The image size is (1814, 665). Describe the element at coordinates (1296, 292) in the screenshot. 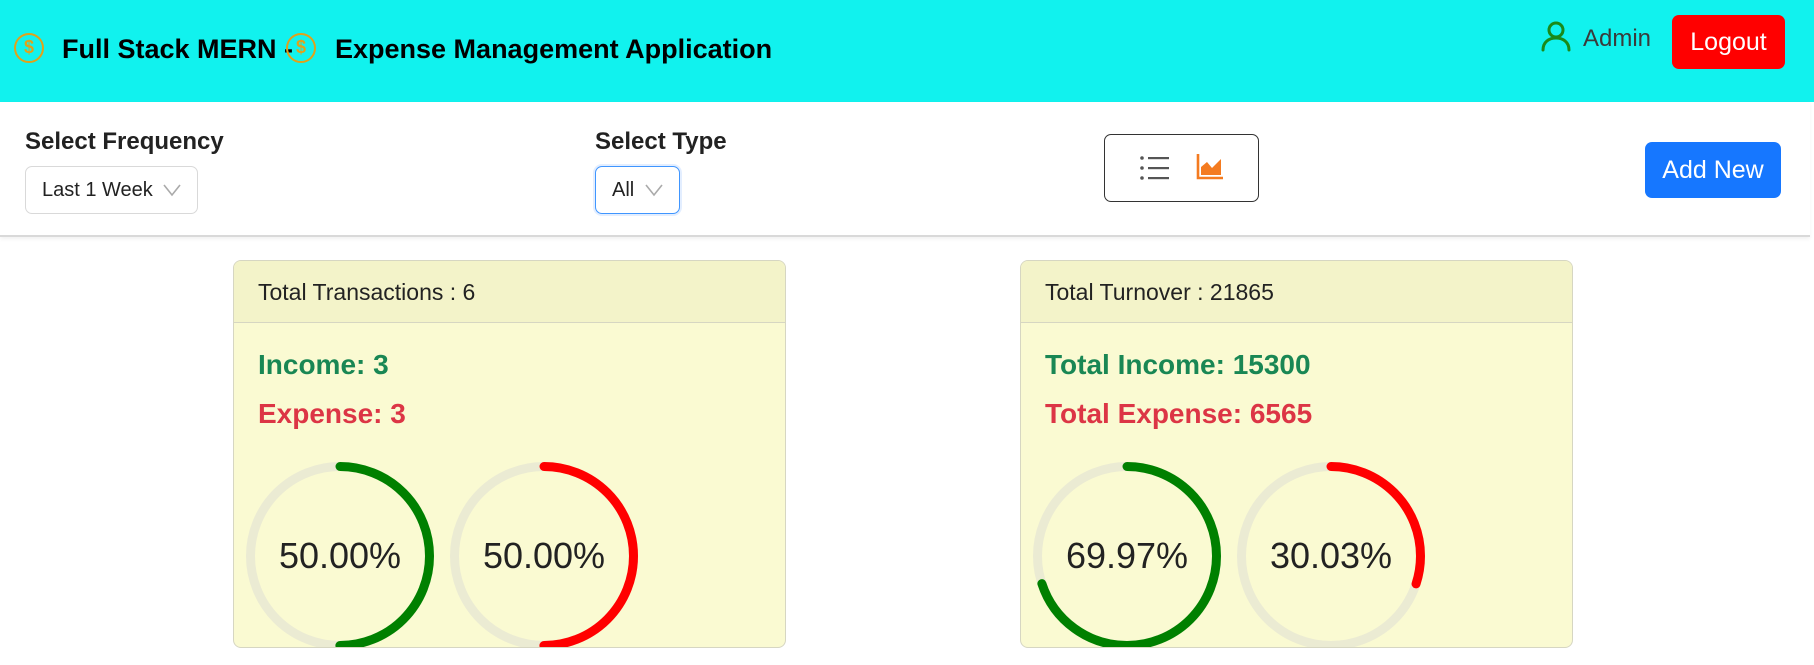

I see `turnover-card-header: Total Turnover : 21865` at that location.